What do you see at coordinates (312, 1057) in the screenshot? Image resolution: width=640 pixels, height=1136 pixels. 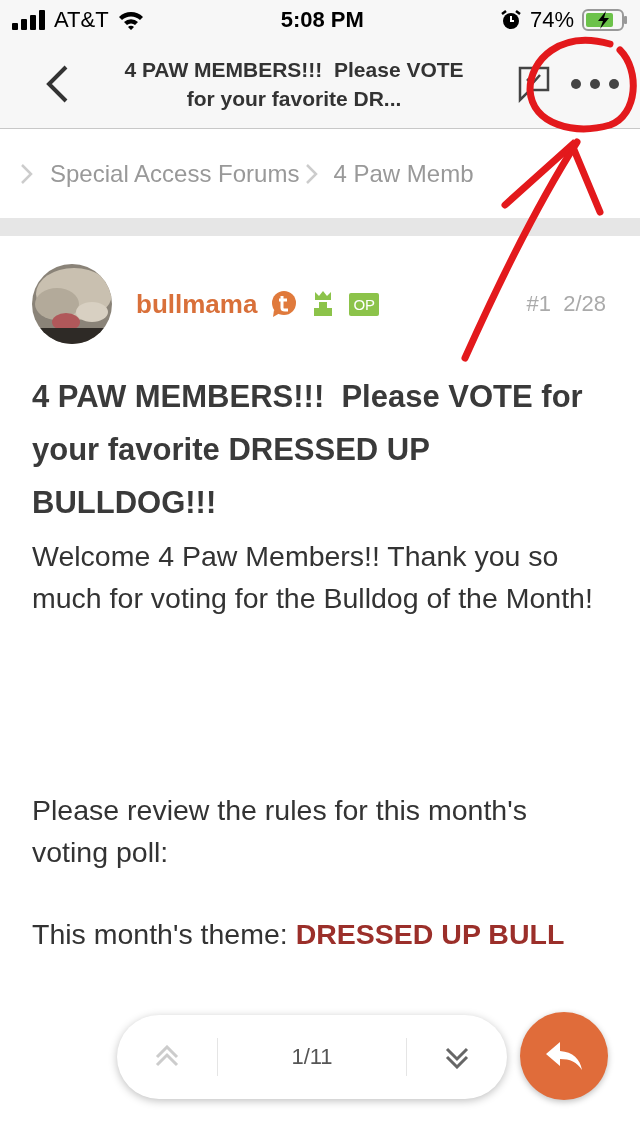 I see `page-counter: 1/11` at bounding box center [312, 1057].